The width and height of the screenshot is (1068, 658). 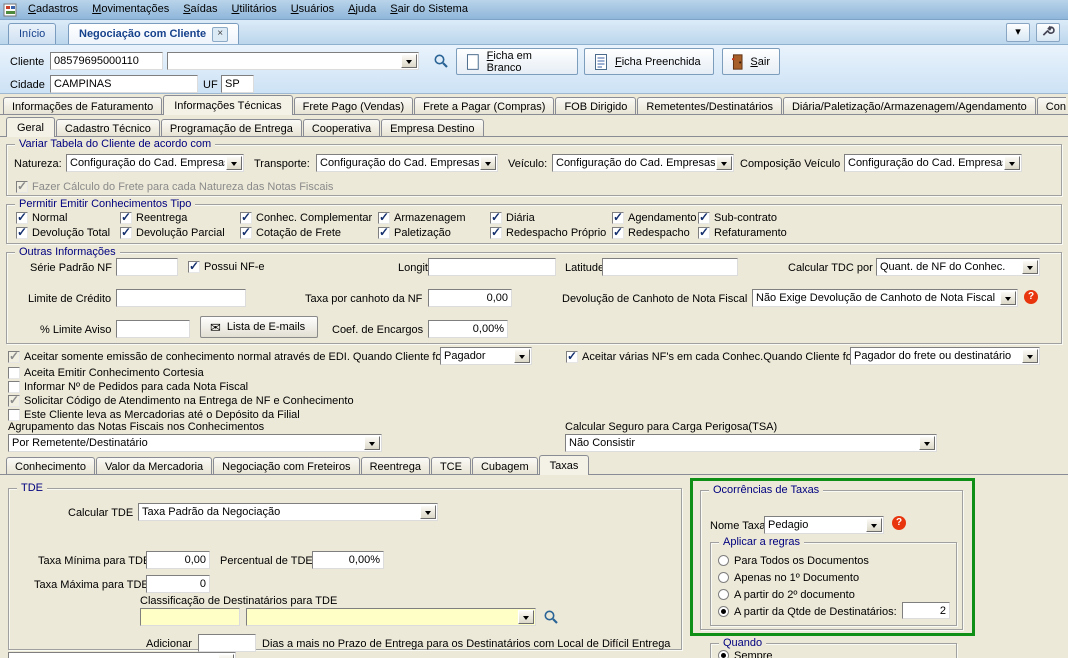 What do you see at coordinates (155, 163) in the screenshot?
I see `natureza-select: Configuração do Cad. Empresas` at bounding box center [155, 163].